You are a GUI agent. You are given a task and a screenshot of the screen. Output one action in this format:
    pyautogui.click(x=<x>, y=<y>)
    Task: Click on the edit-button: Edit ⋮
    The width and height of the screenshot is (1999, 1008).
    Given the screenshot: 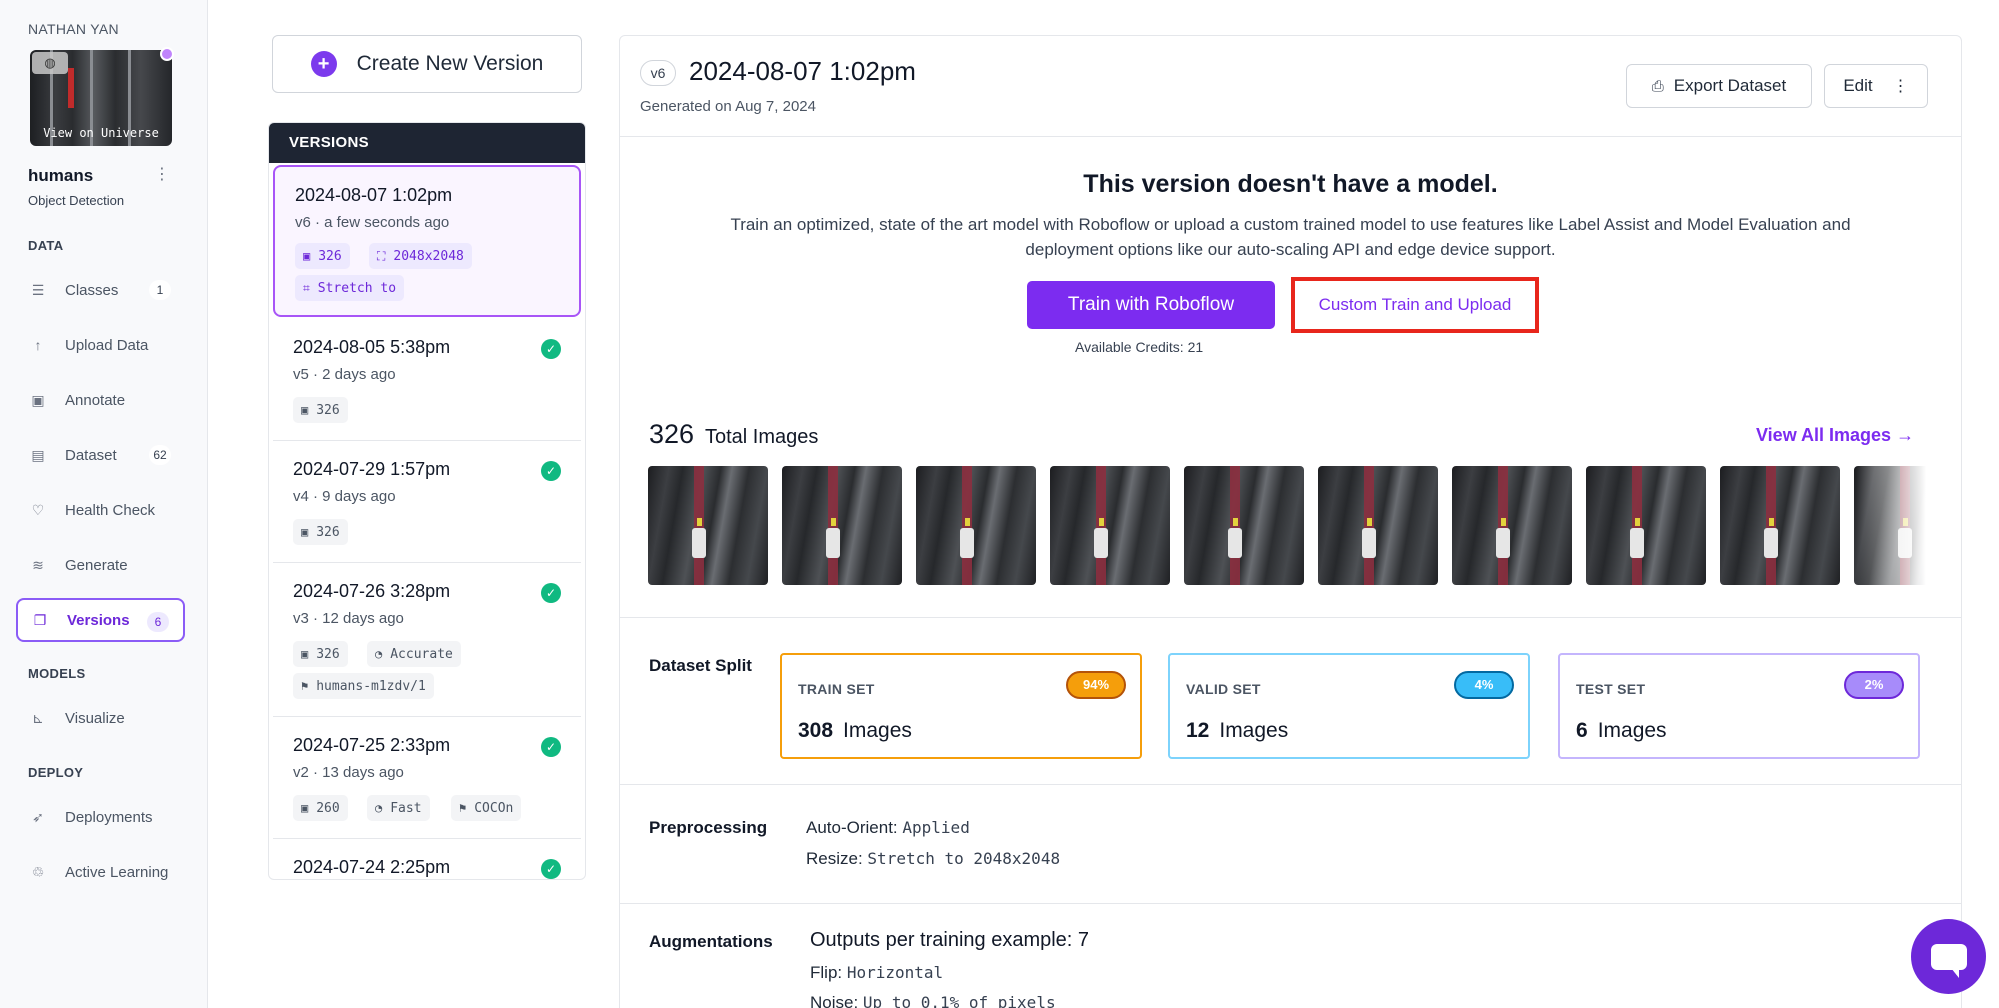 What is the action you would take?
    pyautogui.click(x=1876, y=86)
    